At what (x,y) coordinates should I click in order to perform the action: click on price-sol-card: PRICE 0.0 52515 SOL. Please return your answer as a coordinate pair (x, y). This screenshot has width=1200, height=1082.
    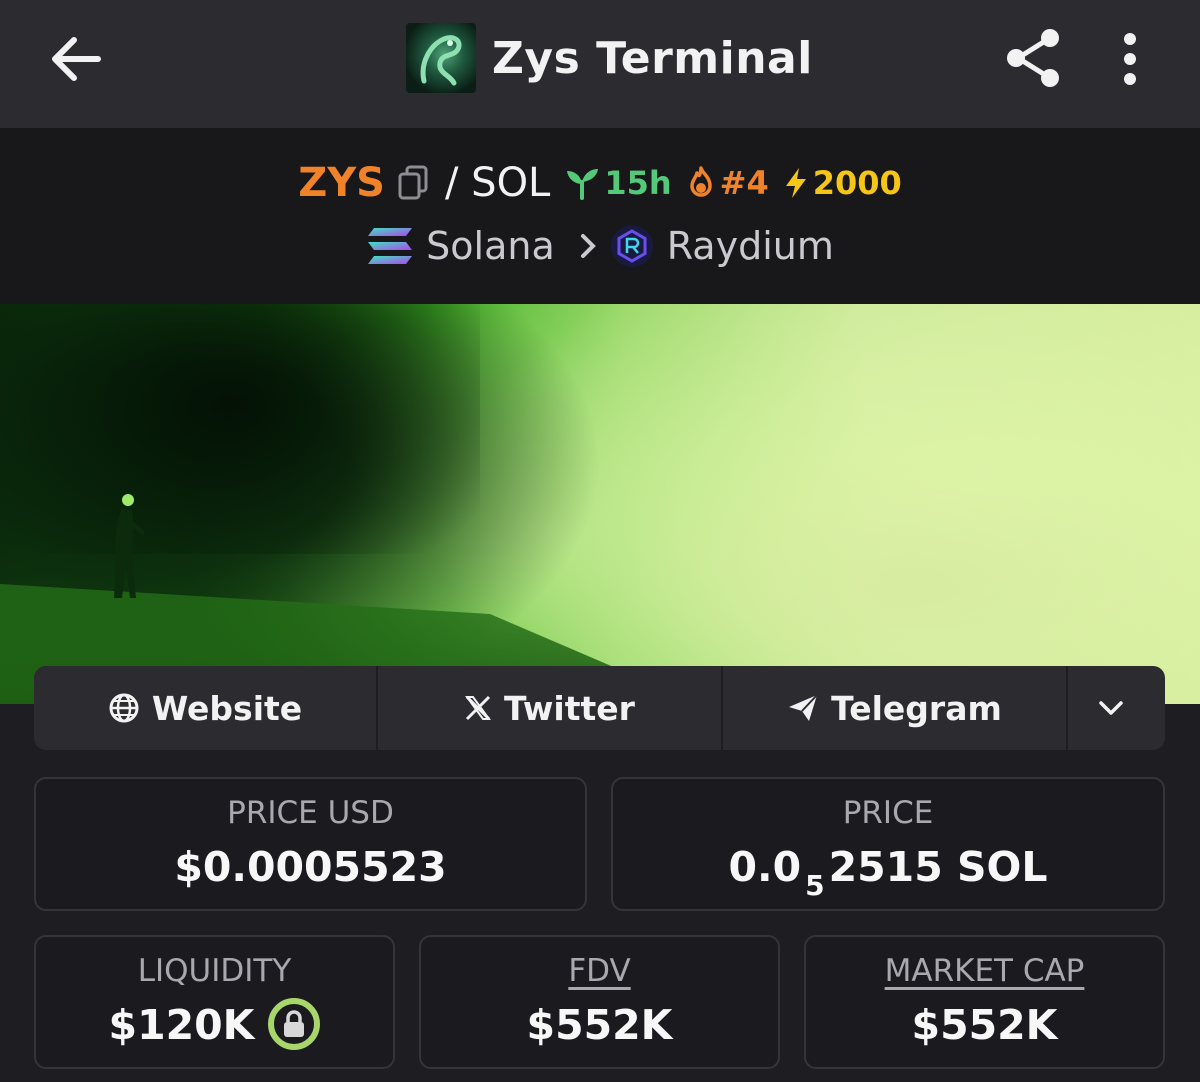
    Looking at the image, I should click on (888, 844).